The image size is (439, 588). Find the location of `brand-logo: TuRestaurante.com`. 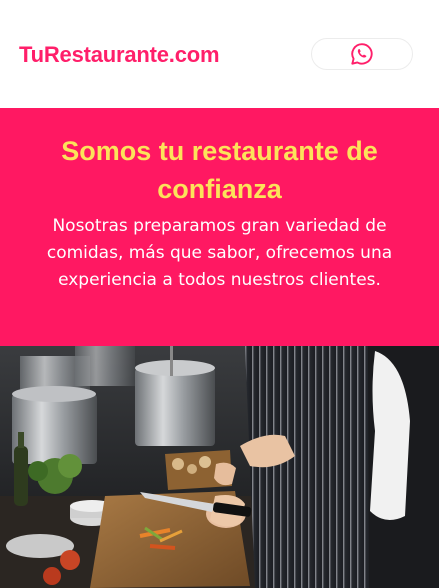

brand-logo: TuRestaurante.com is located at coordinates (119, 55).